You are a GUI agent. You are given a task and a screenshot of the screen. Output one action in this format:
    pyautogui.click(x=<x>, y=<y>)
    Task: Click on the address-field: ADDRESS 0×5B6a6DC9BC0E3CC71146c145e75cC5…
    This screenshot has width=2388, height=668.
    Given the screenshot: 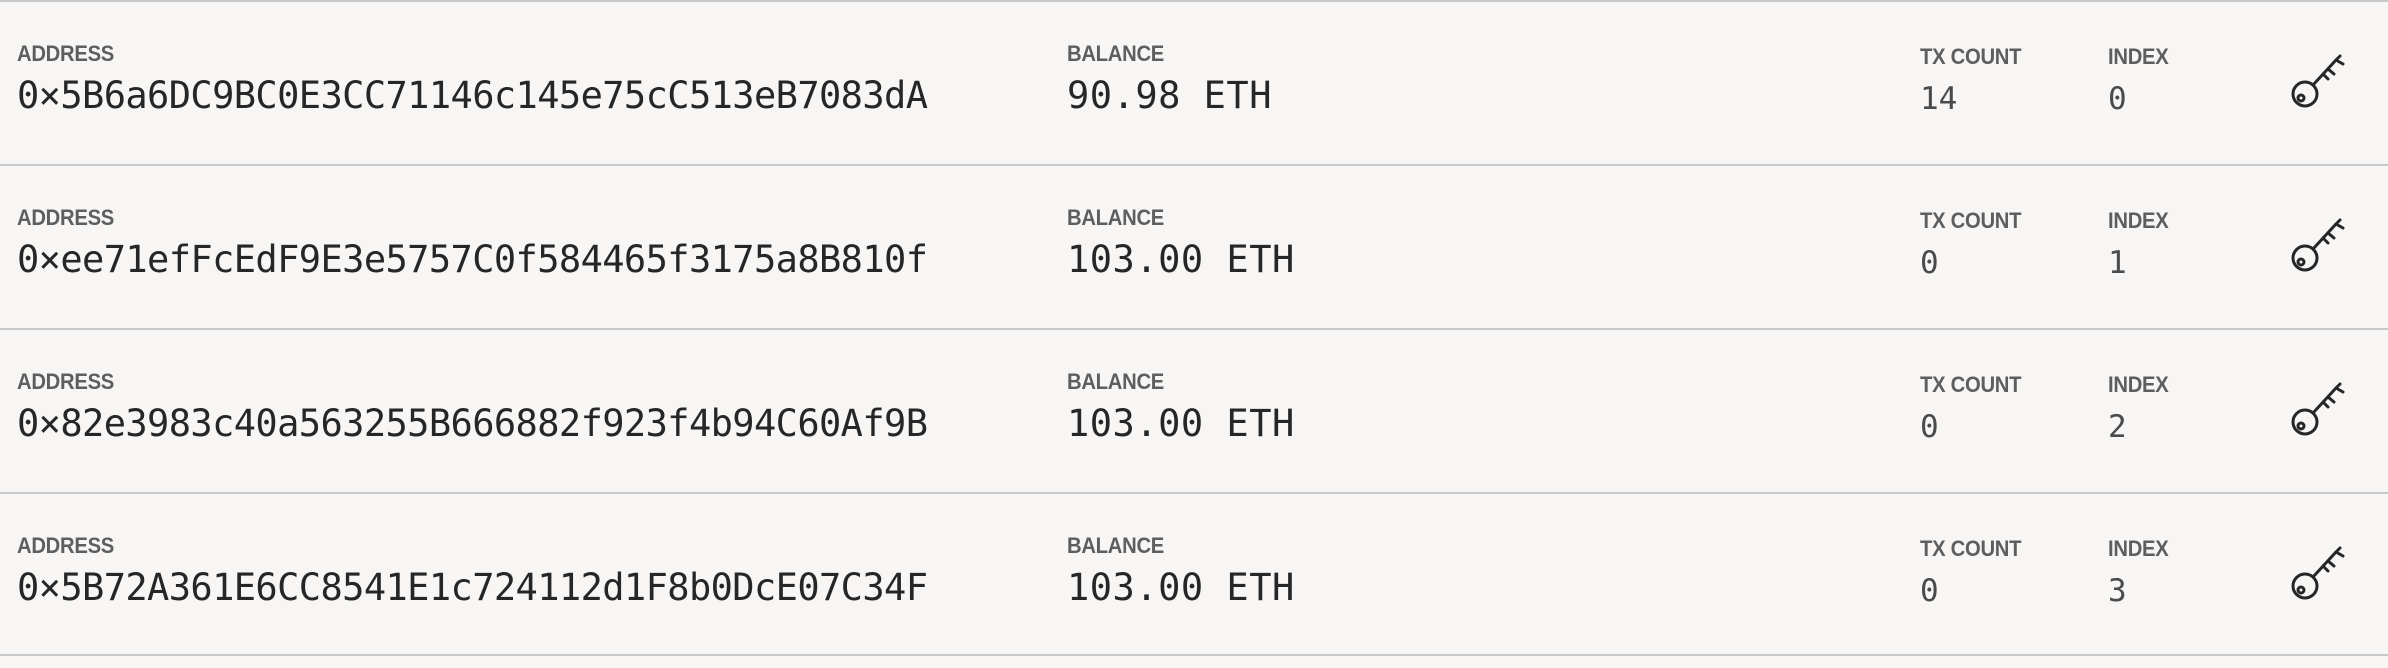 What is the action you would take?
    pyautogui.click(x=472, y=78)
    